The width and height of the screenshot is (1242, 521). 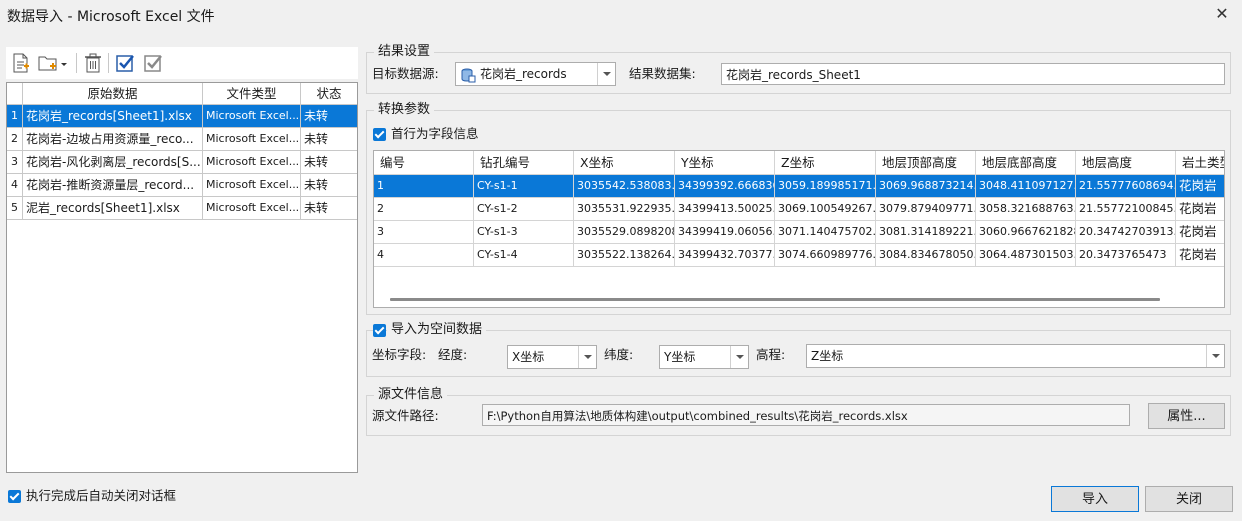 I want to click on spatial-checkbox, so click(x=379, y=330).